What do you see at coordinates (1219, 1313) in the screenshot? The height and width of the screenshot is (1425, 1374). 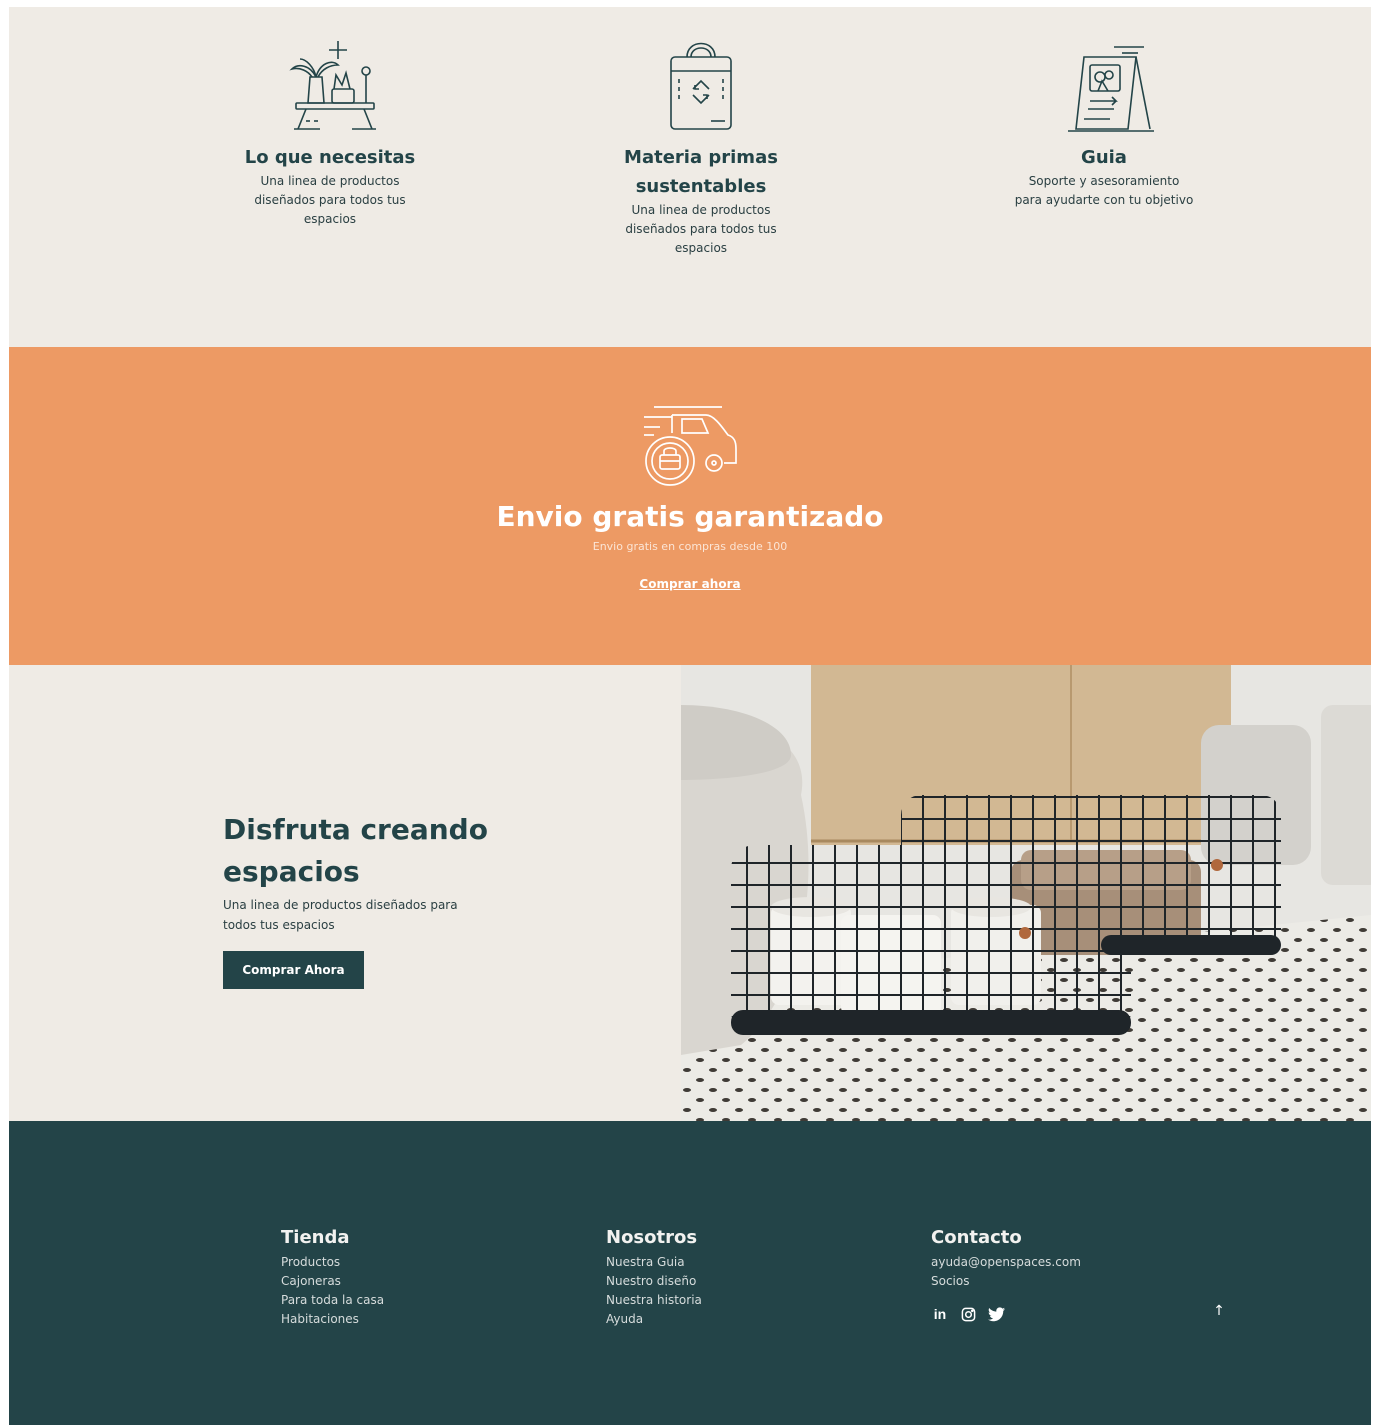 I see `back-to-top-button: ↑` at bounding box center [1219, 1313].